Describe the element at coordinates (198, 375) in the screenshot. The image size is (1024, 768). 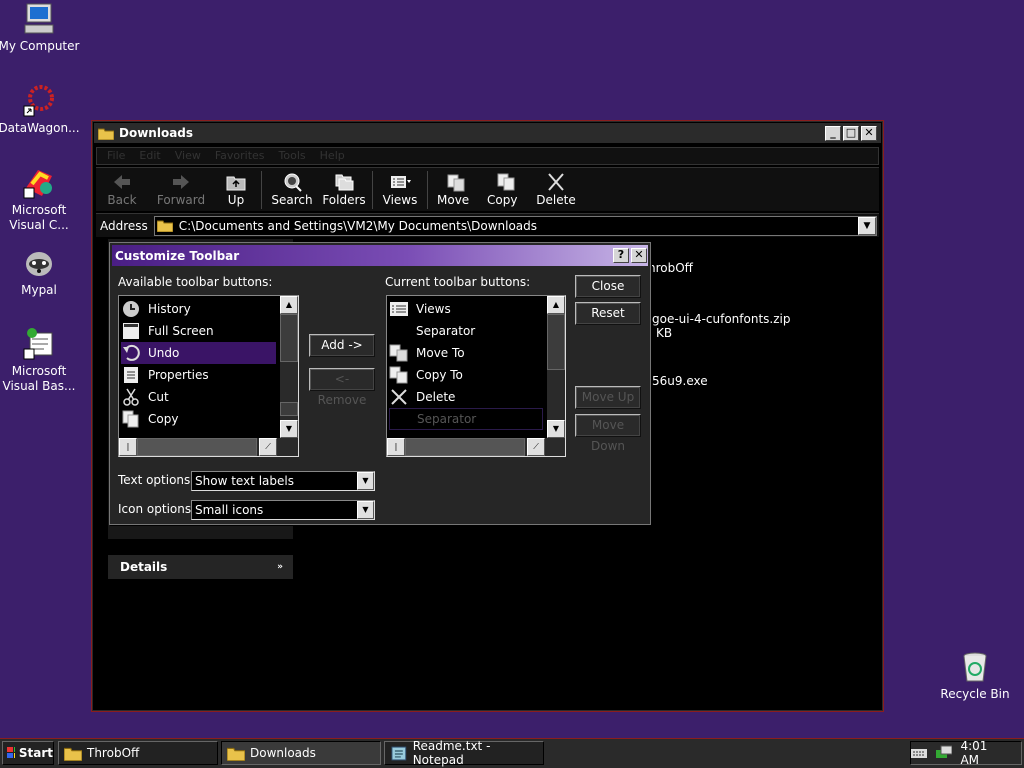
I see `list-item: Properties` at that location.